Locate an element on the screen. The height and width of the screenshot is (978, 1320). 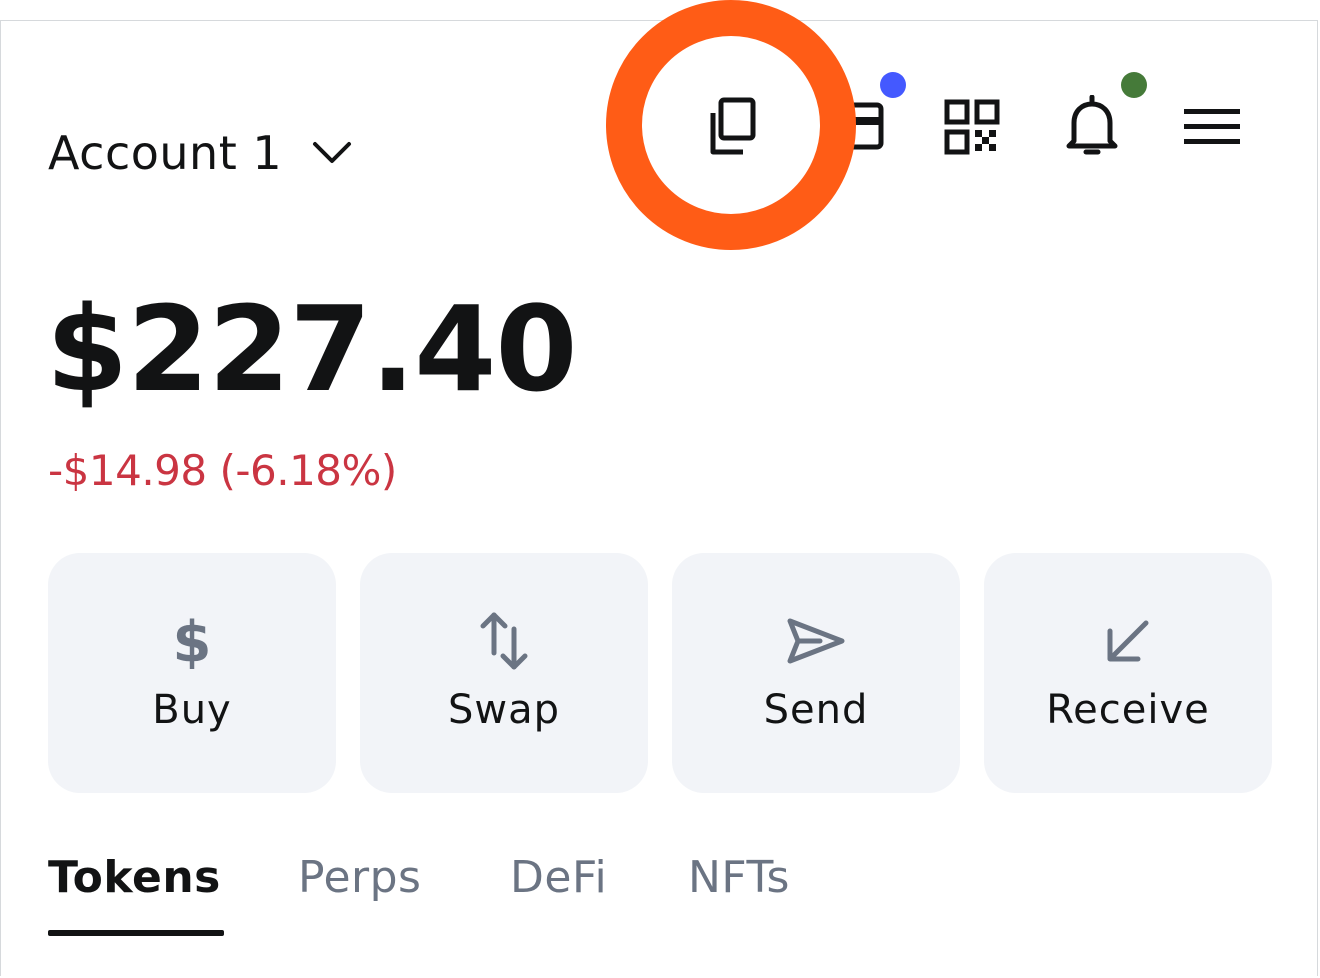
active-tab-indicator is located at coordinates (136, 933).